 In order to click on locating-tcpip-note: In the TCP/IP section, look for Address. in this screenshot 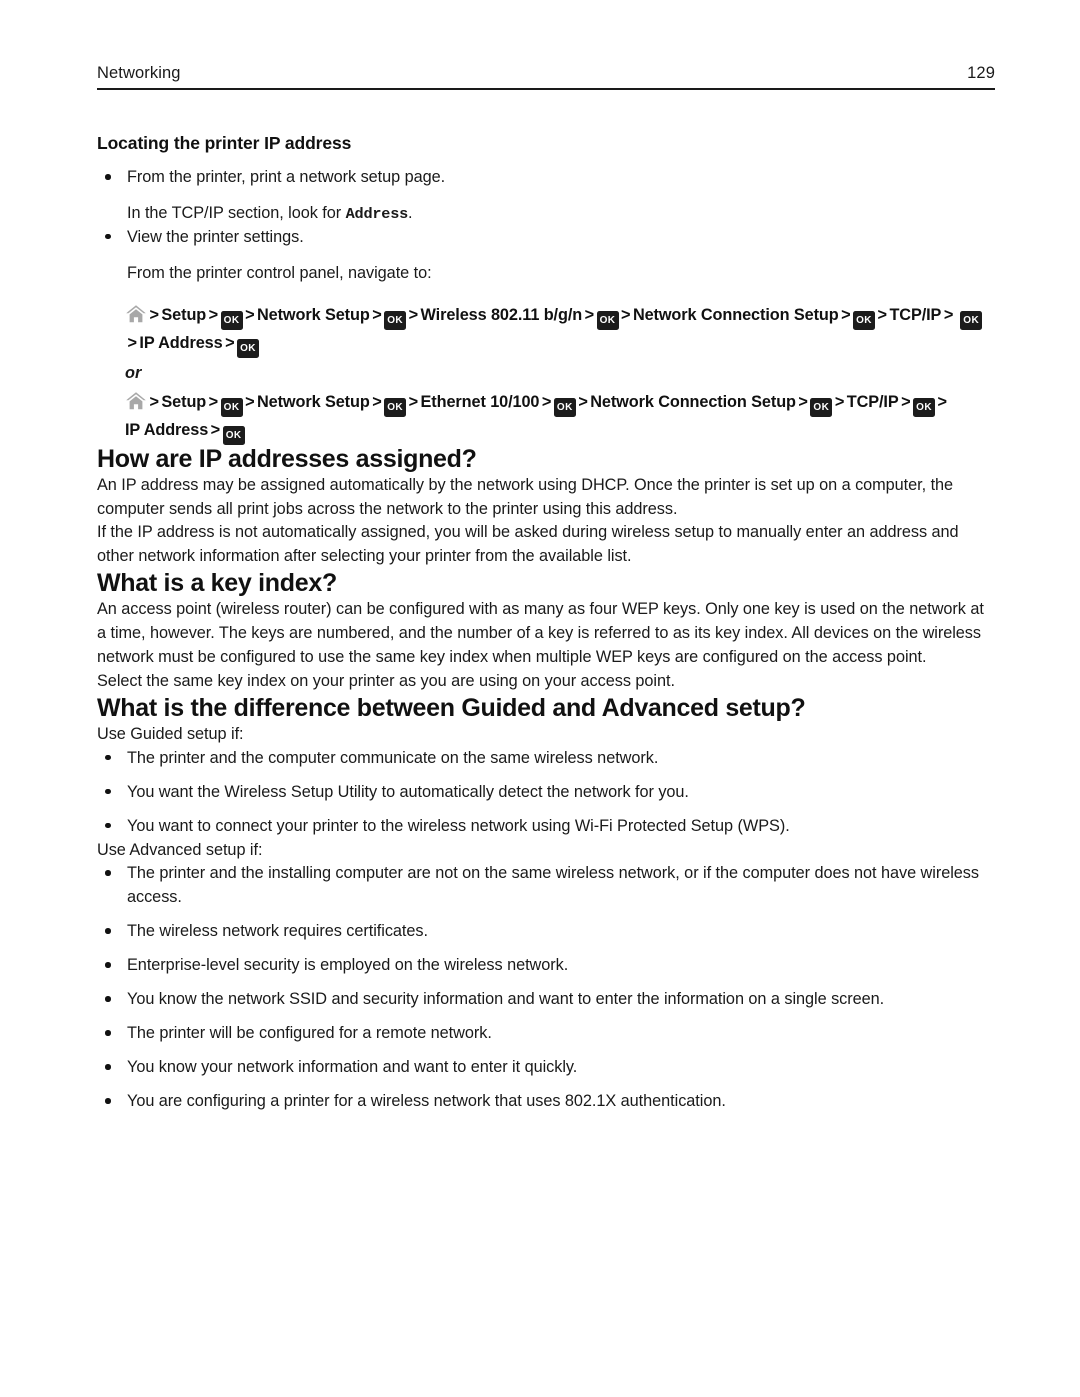, I will do `click(547, 214)`.